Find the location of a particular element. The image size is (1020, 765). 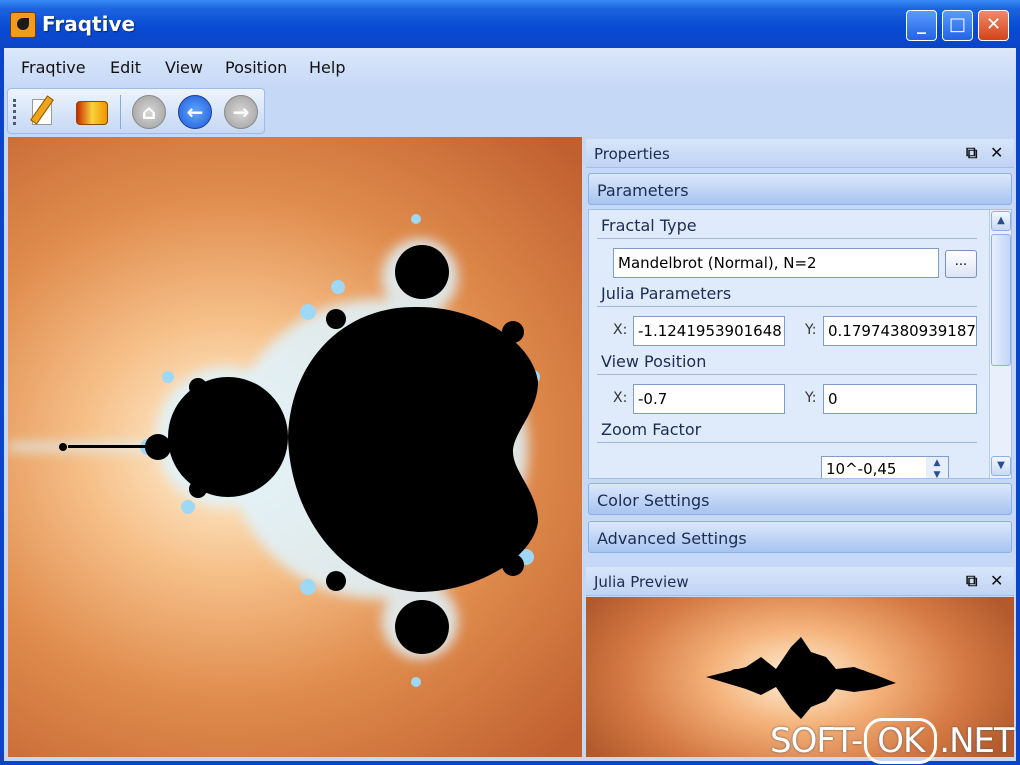

julia-x-label: X: is located at coordinates (620, 330).